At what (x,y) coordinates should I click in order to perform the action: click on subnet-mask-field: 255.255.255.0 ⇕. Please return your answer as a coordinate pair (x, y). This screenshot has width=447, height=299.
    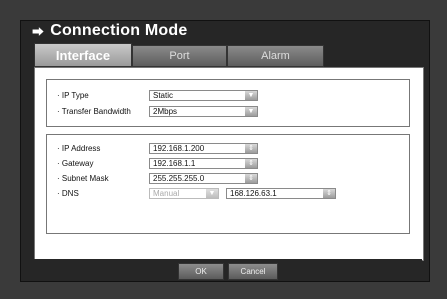
    Looking at the image, I should click on (203, 178).